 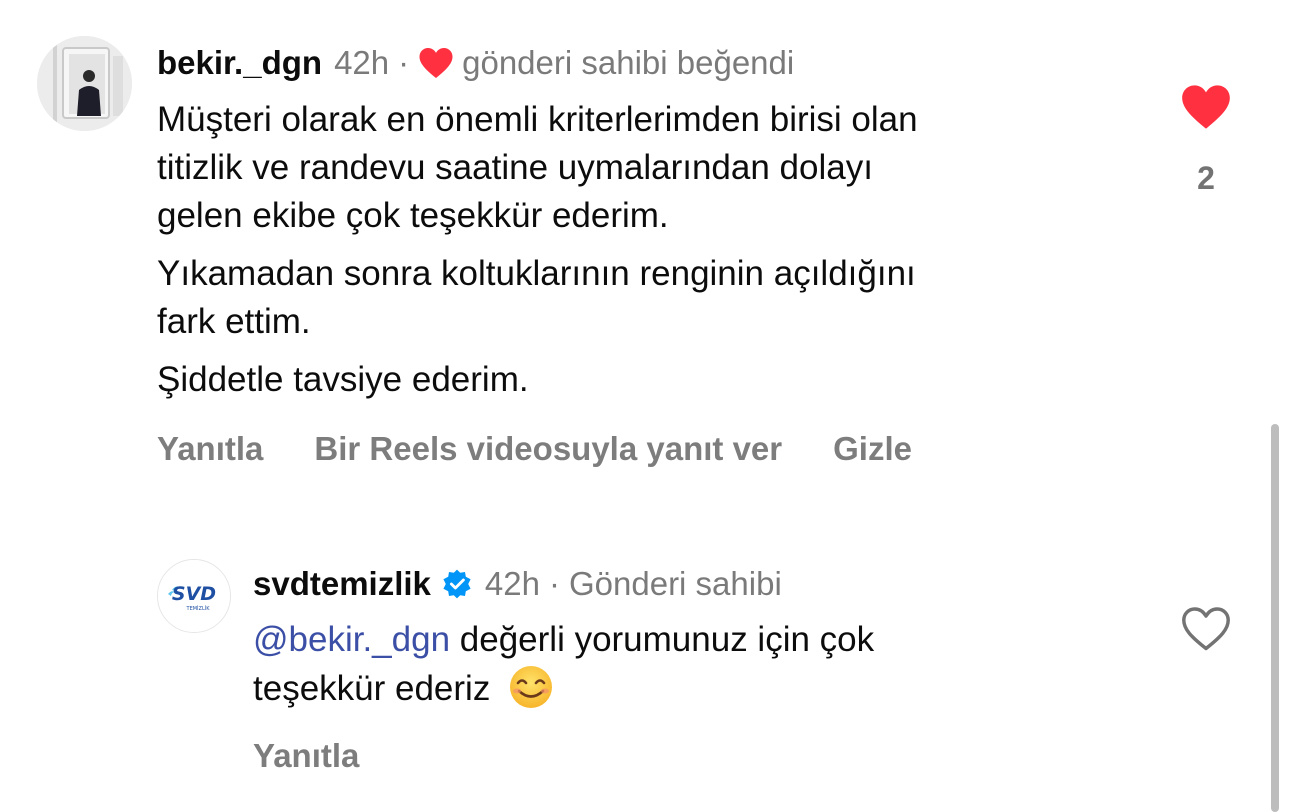 What do you see at coordinates (531, 687) in the screenshot?
I see `smiling-face-emoji-icon` at bounding box center [531, 687].